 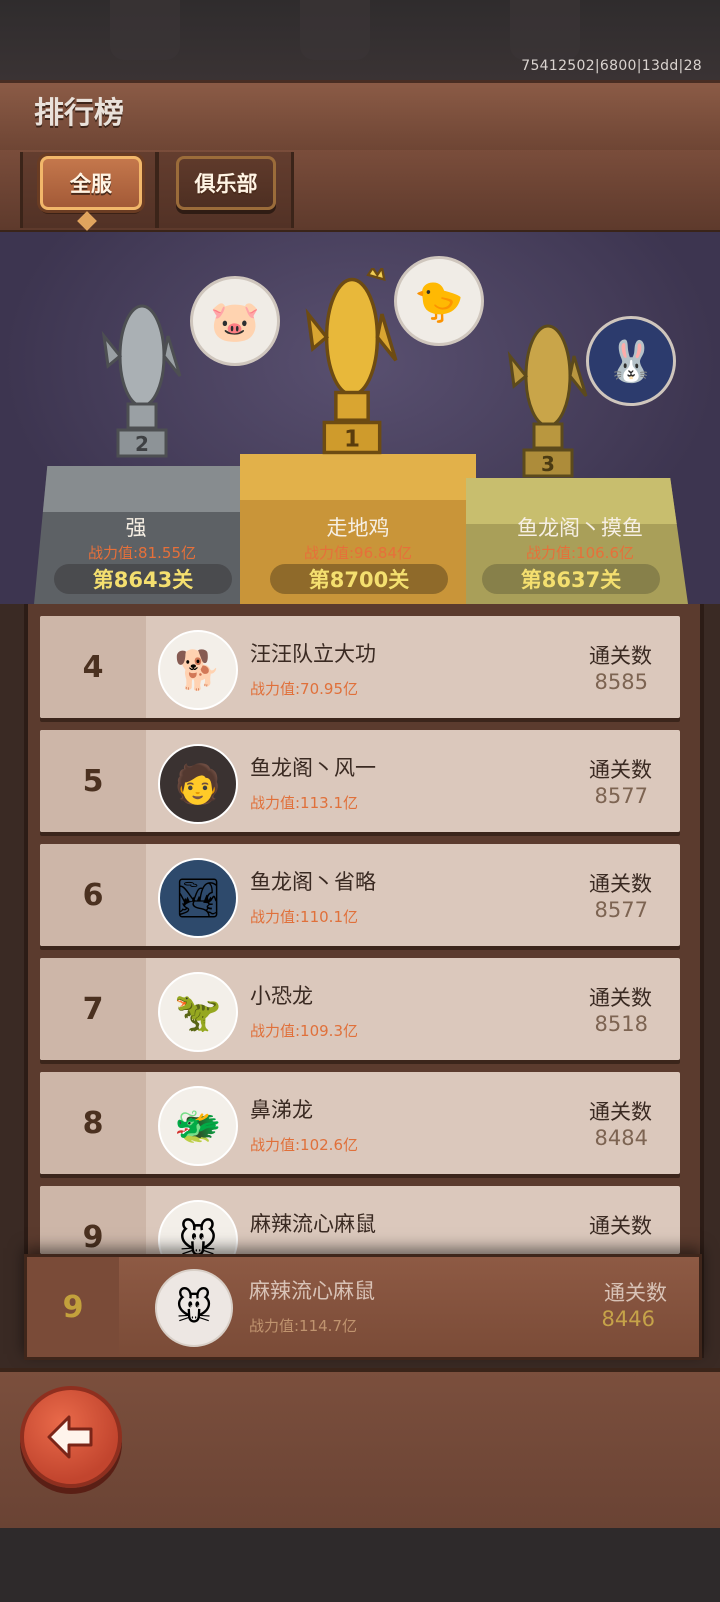 I want to click on player-power: 战力值:110.1亿, so click(x=304, y=917).